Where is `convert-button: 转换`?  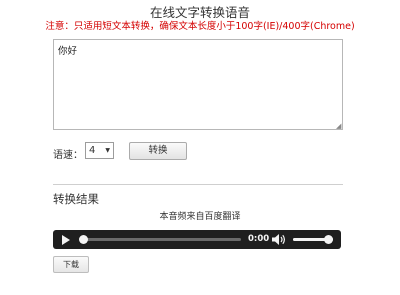
convert-button: 转换 is located at coordinates (158, 151).